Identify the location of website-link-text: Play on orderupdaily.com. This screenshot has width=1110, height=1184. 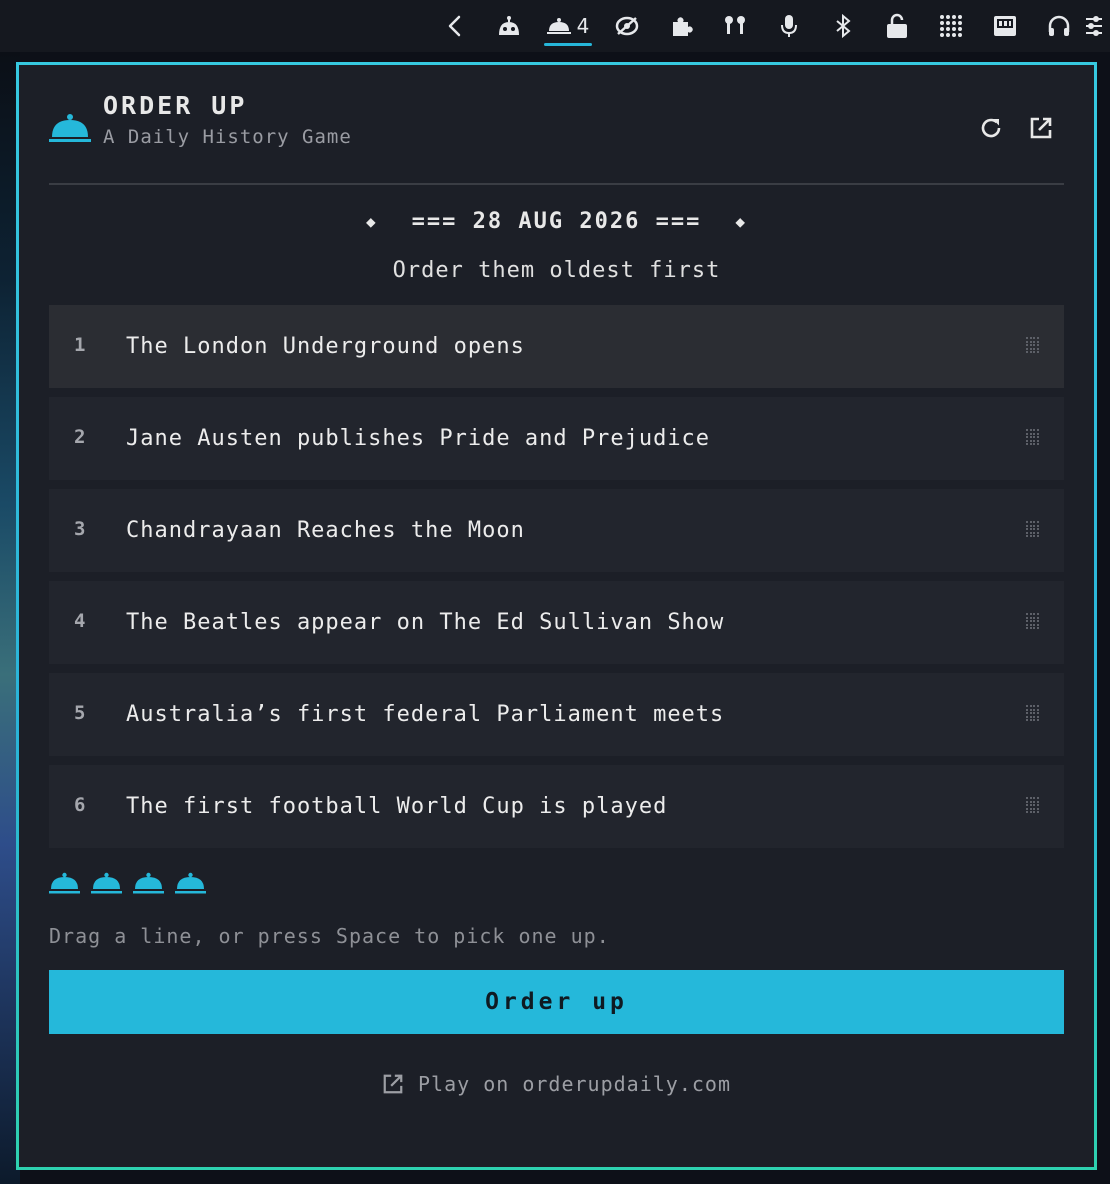
(574, 1084).